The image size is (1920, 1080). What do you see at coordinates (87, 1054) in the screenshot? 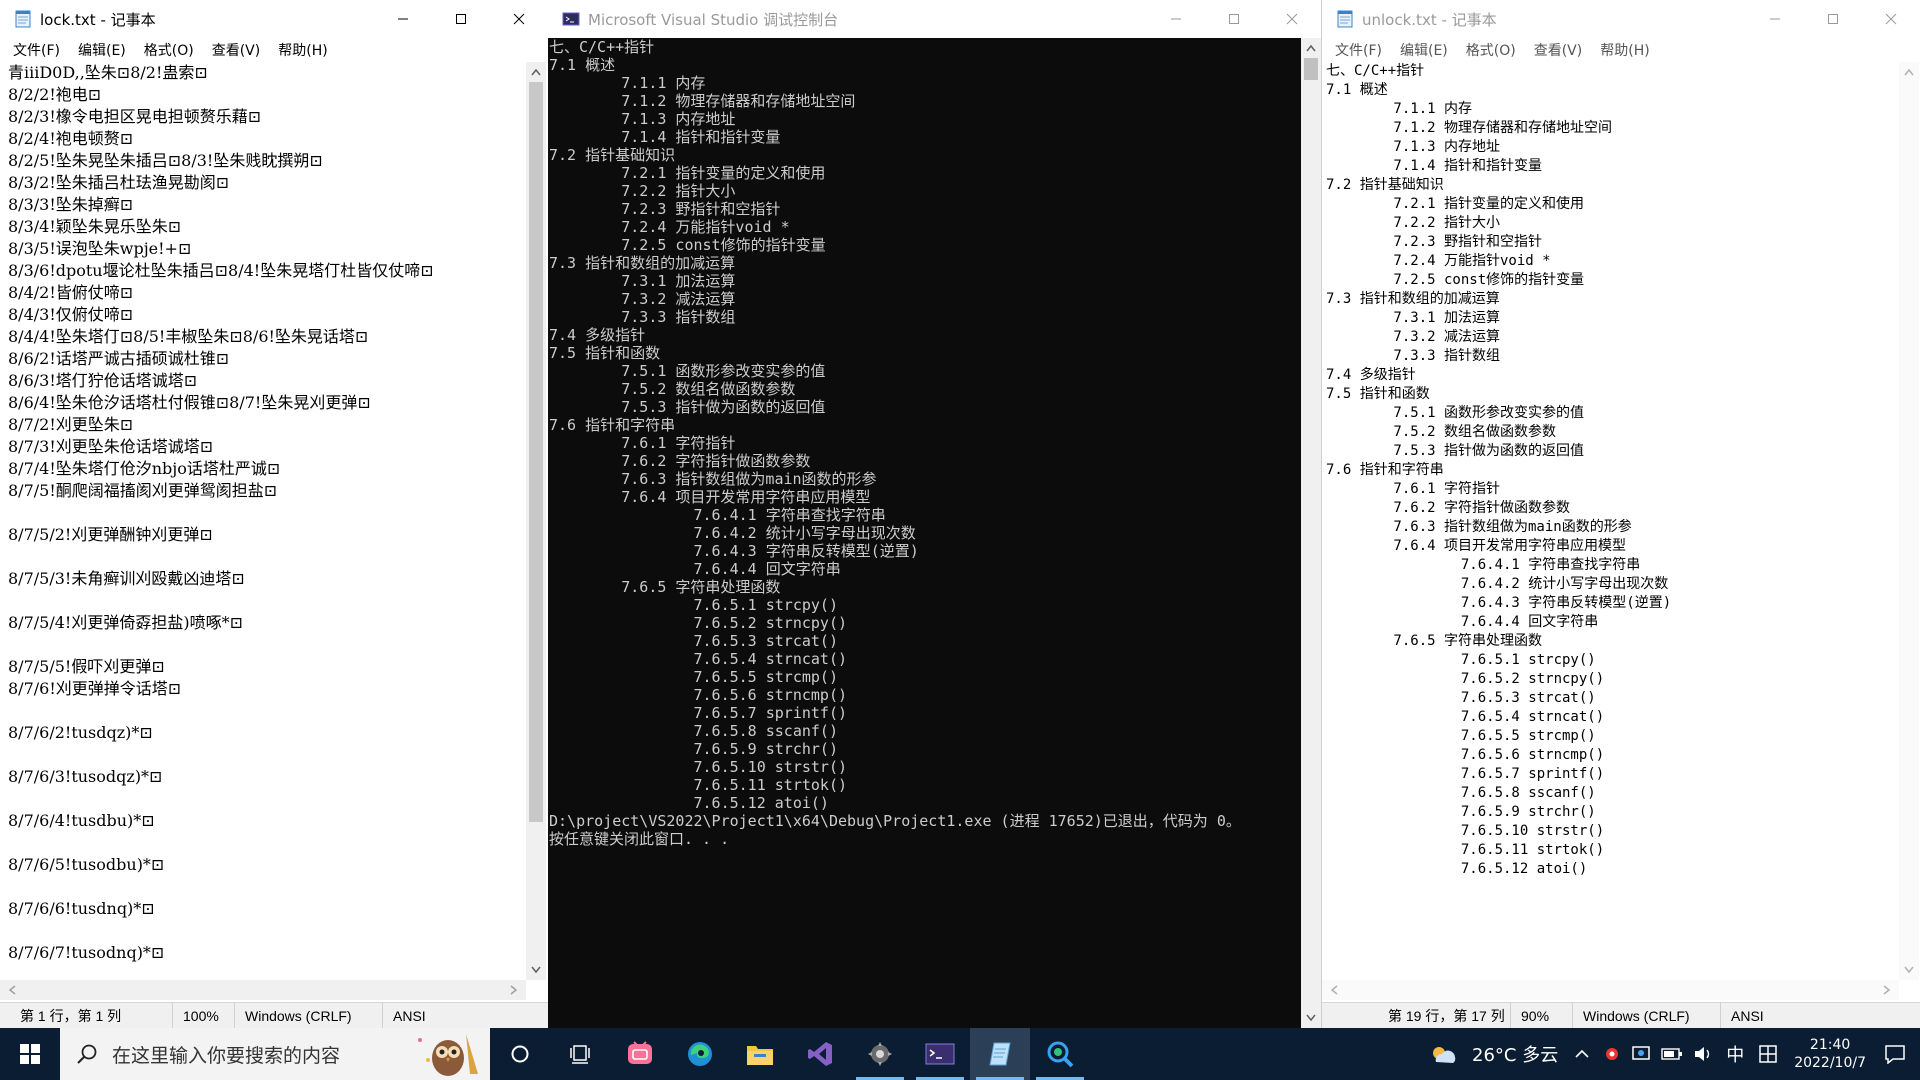
I see `search-icon` at bounding box center [87, 1054].